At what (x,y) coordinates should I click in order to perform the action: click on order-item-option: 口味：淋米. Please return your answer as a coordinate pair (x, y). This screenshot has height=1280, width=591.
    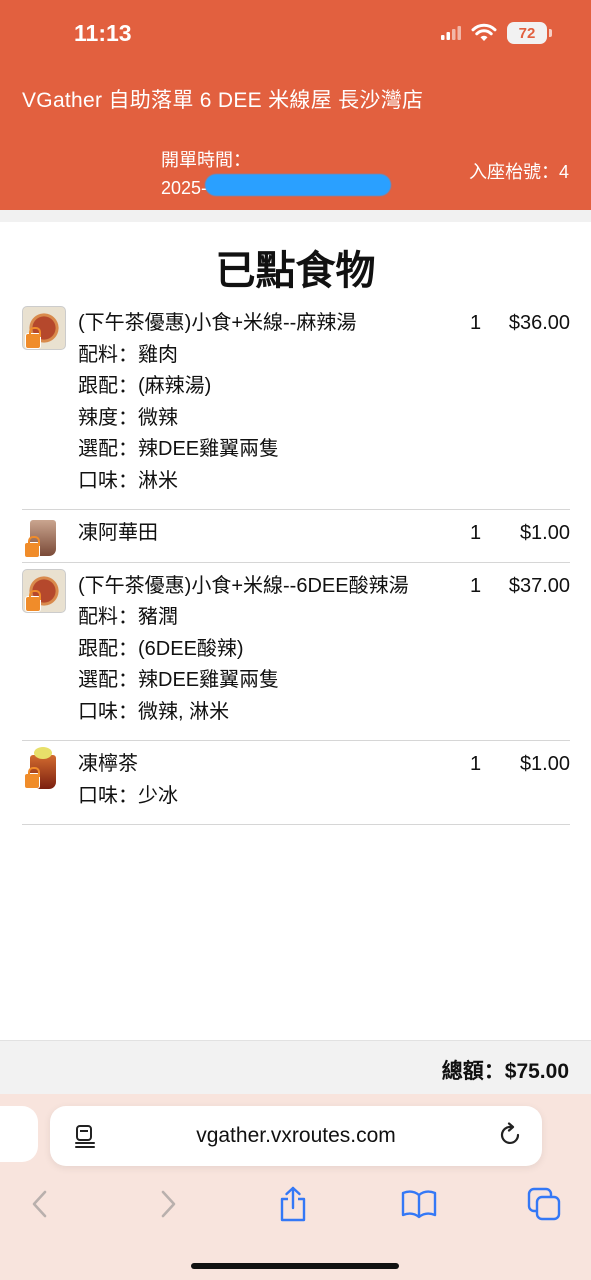
    Looking at the image, I should click on (128, 480).